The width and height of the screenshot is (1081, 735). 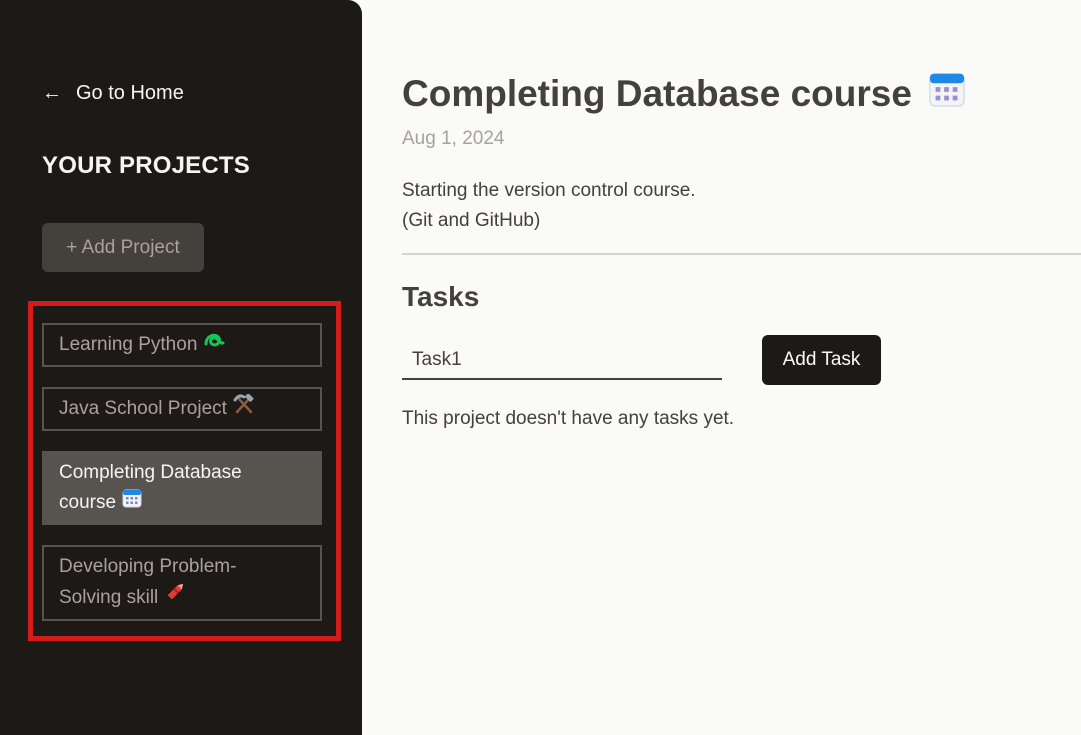 I want to click on hammer-pick-icon, so click(x=244, y=408).